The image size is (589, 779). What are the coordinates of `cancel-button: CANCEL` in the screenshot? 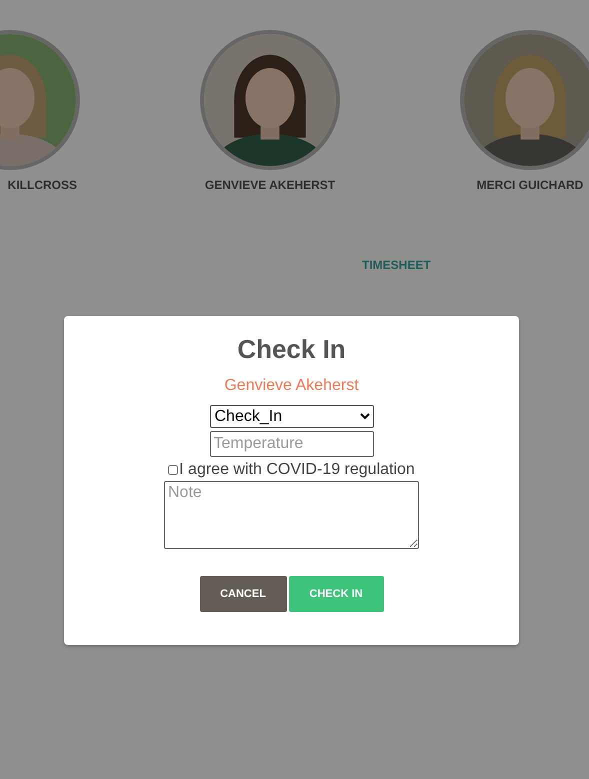 It's located at (243, 594).